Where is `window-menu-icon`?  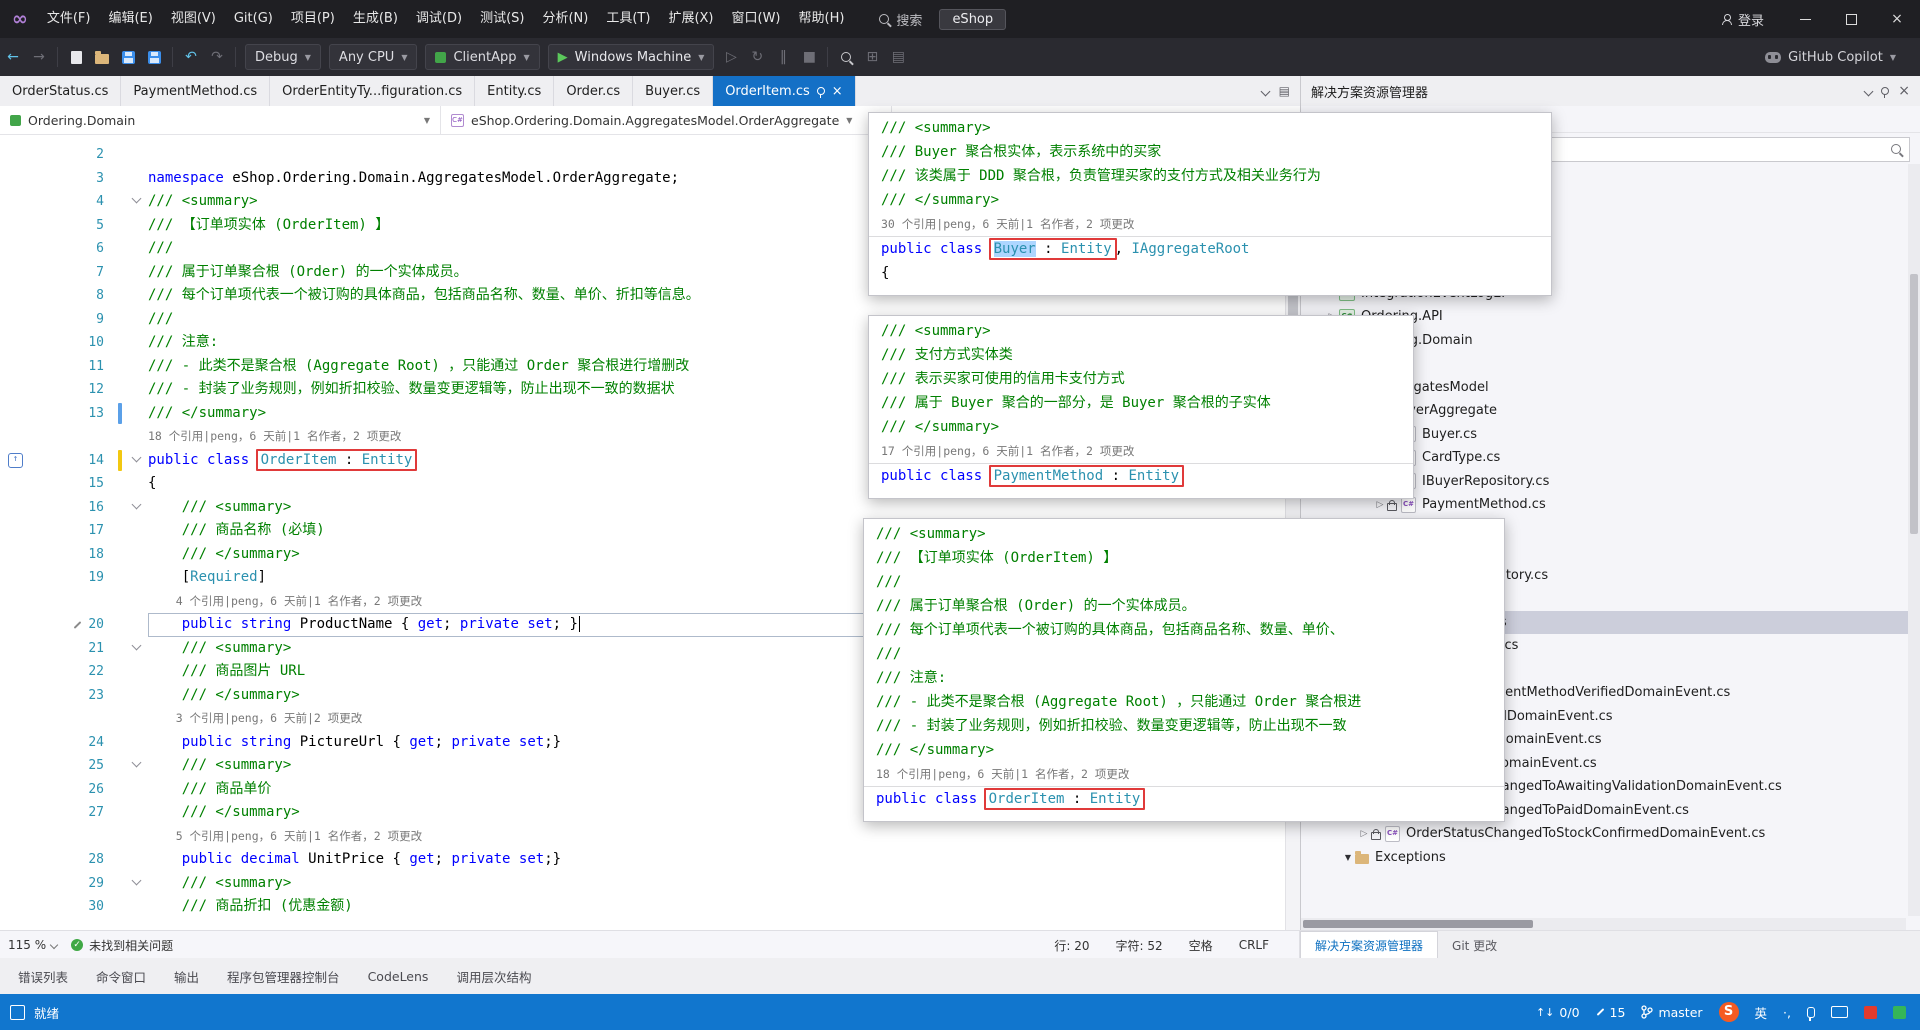
window-menu-icon is located at coordinates (1868, 91).